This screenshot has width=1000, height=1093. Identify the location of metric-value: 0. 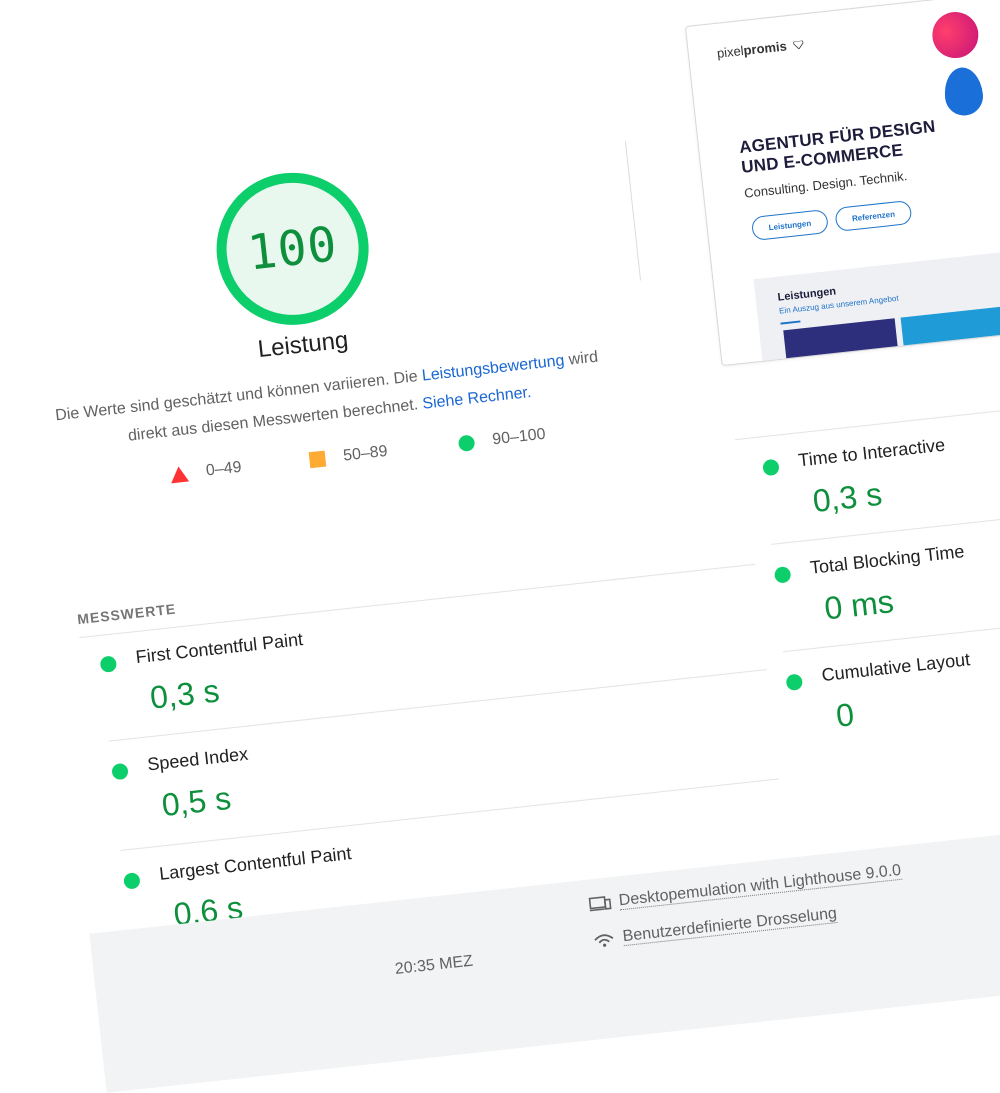
(845, 715).